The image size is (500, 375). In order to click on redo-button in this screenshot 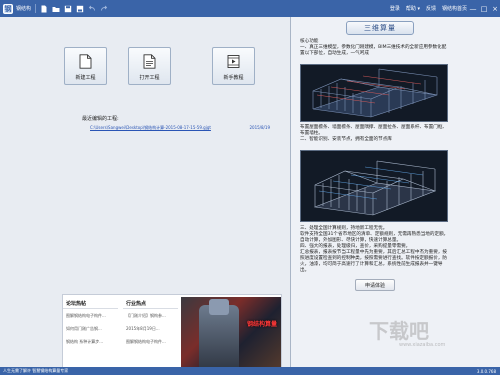, I will do `click(103, 8)`.